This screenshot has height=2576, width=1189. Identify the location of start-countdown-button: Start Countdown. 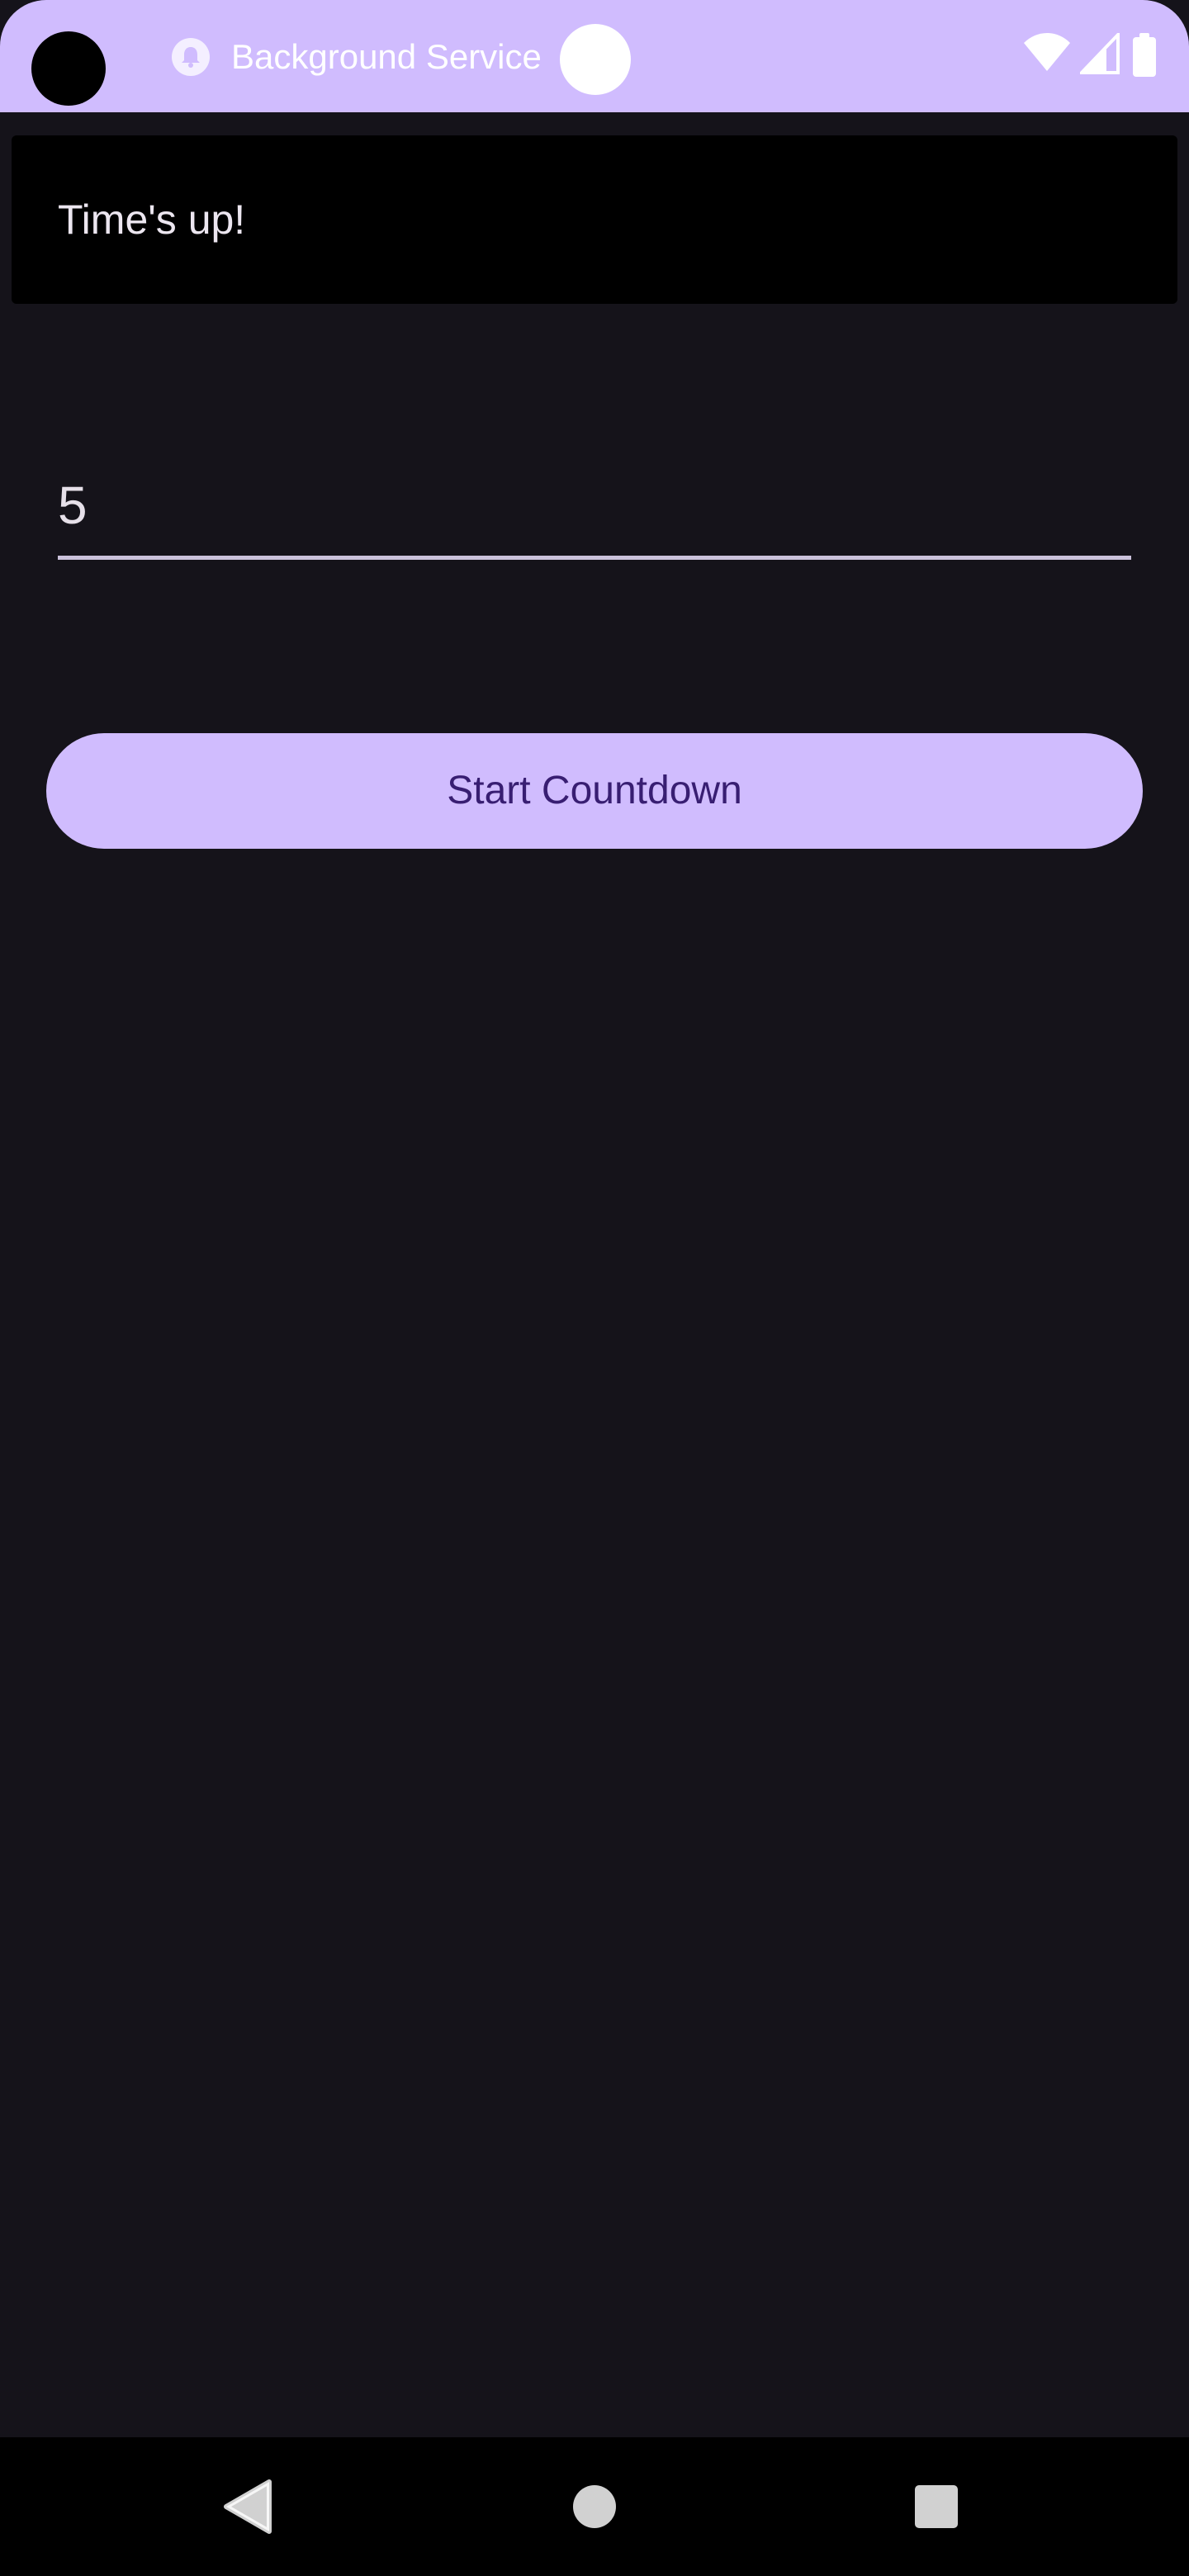
(594, 791).